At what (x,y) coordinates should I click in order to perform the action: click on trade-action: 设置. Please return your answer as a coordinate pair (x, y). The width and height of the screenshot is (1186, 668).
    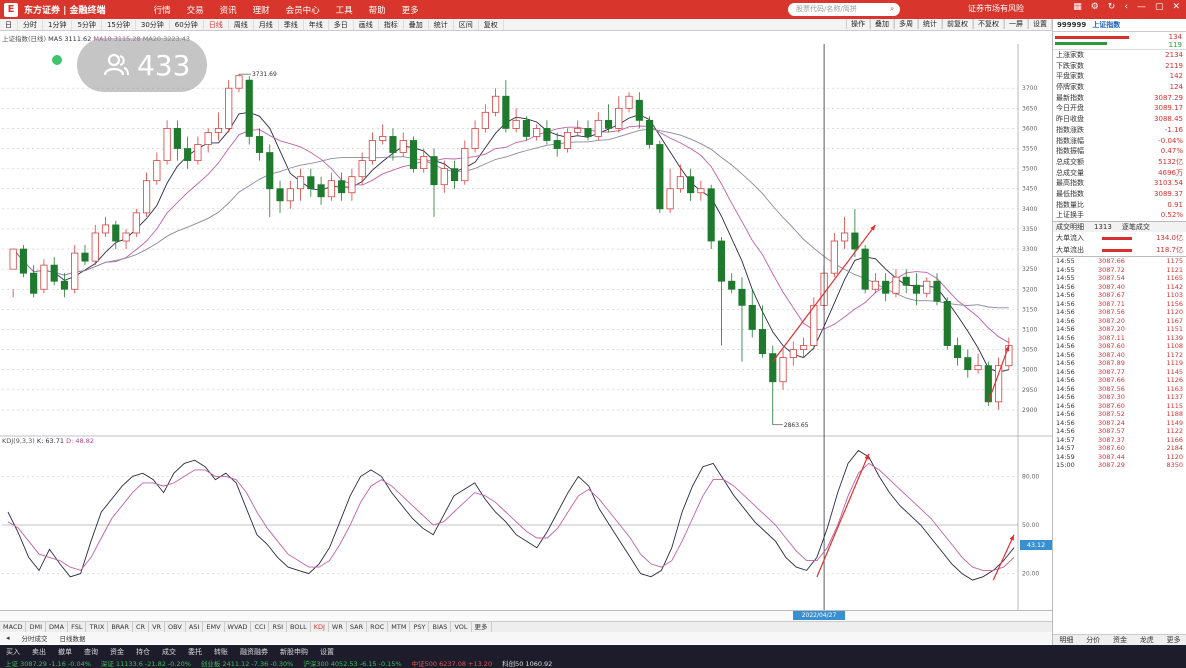
    Looking at the image, I should click on (327, 652).